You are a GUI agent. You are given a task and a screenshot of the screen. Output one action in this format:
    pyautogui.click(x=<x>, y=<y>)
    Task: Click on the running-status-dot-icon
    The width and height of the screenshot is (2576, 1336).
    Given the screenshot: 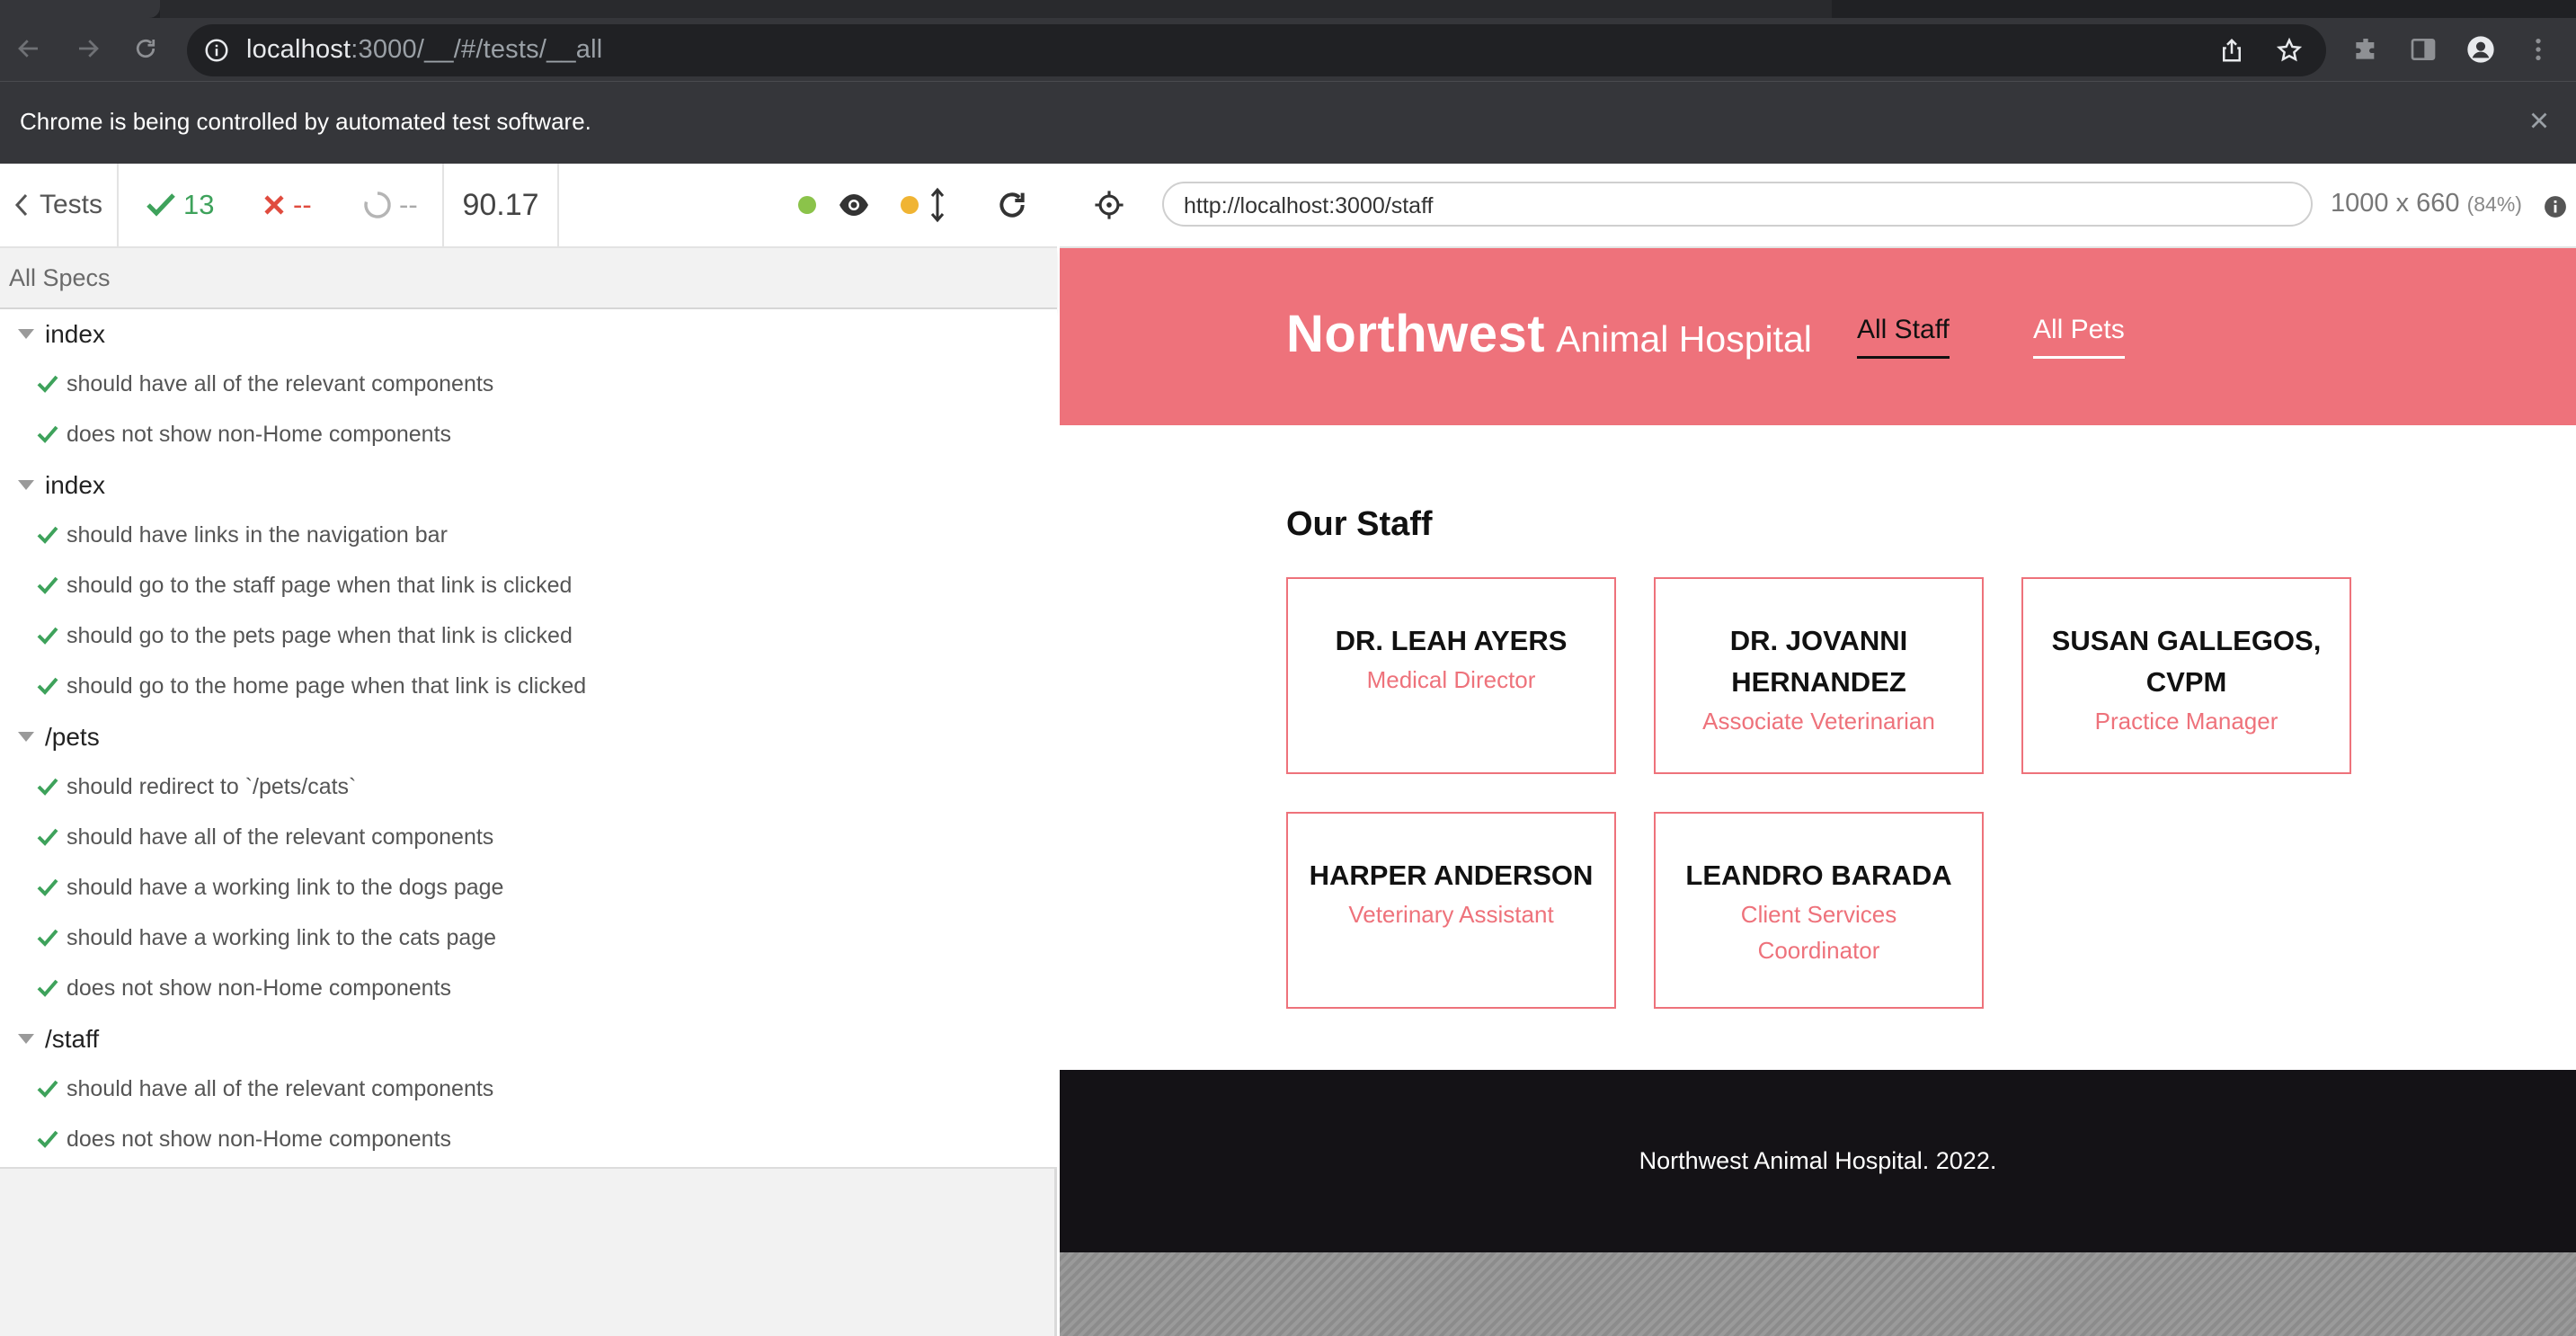 What is the action you would take?
    pyautogui.click(x=807, y=205)
    